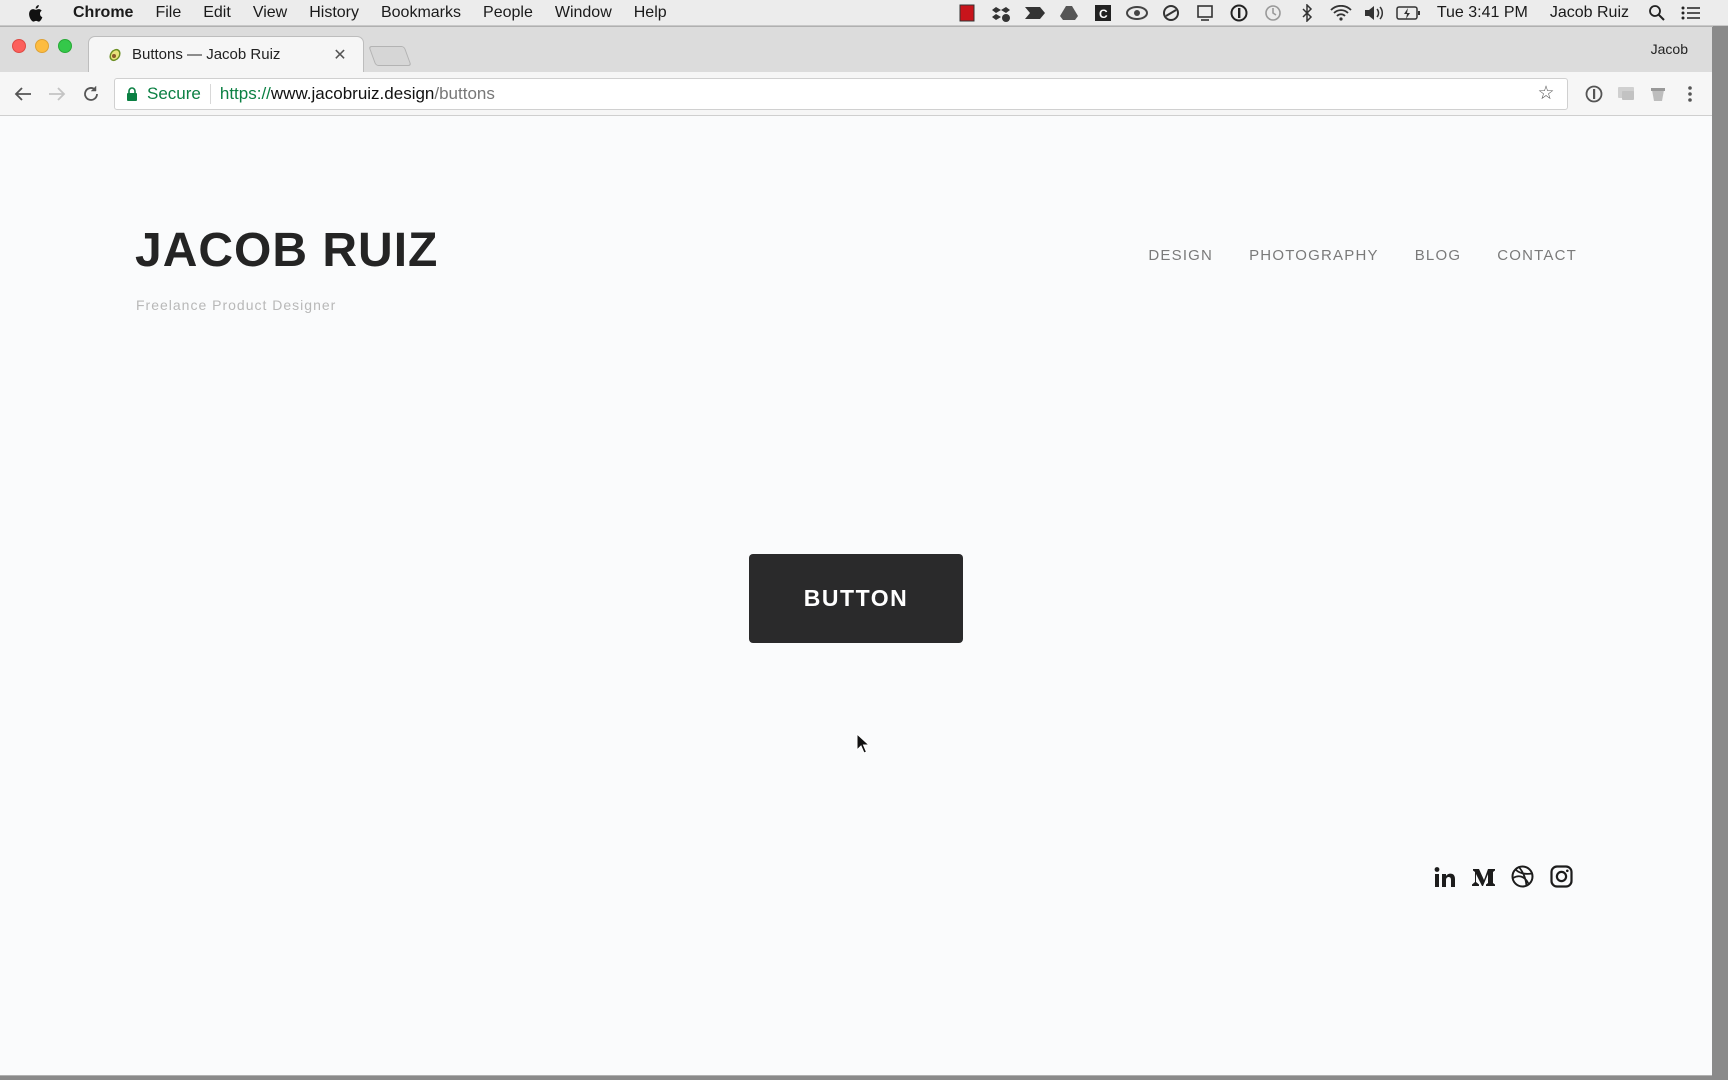 The image size is (1728, 1080). I want to click on red-app-icon, so click(967, 13).